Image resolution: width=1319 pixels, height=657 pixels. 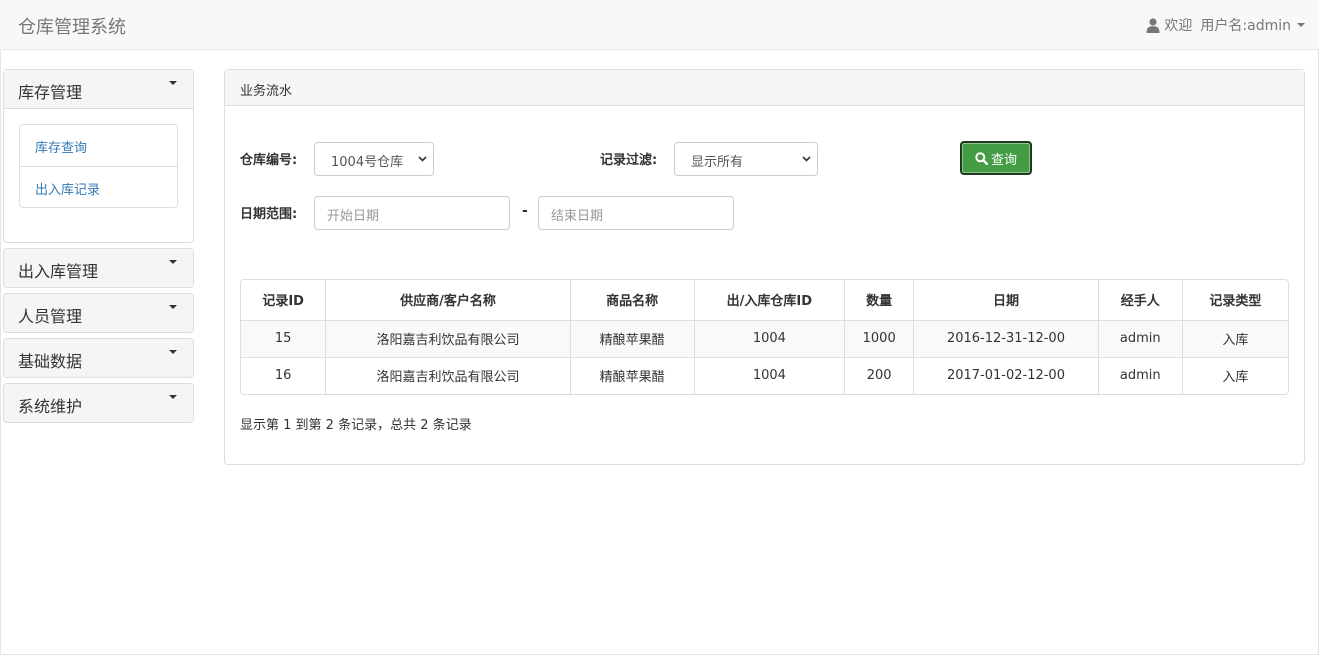 I want to click on start-date-input: 开始日期, so click(x=412, y=213).